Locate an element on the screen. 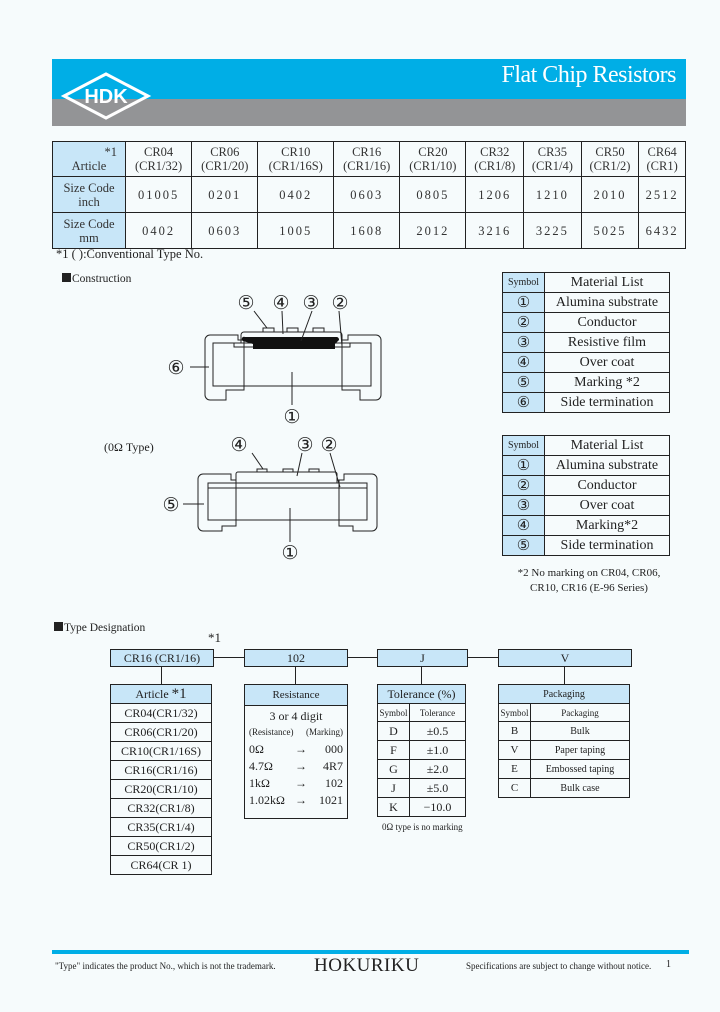  table-subheader-row: Symbol Packaging is located at coordinates (564, 712).